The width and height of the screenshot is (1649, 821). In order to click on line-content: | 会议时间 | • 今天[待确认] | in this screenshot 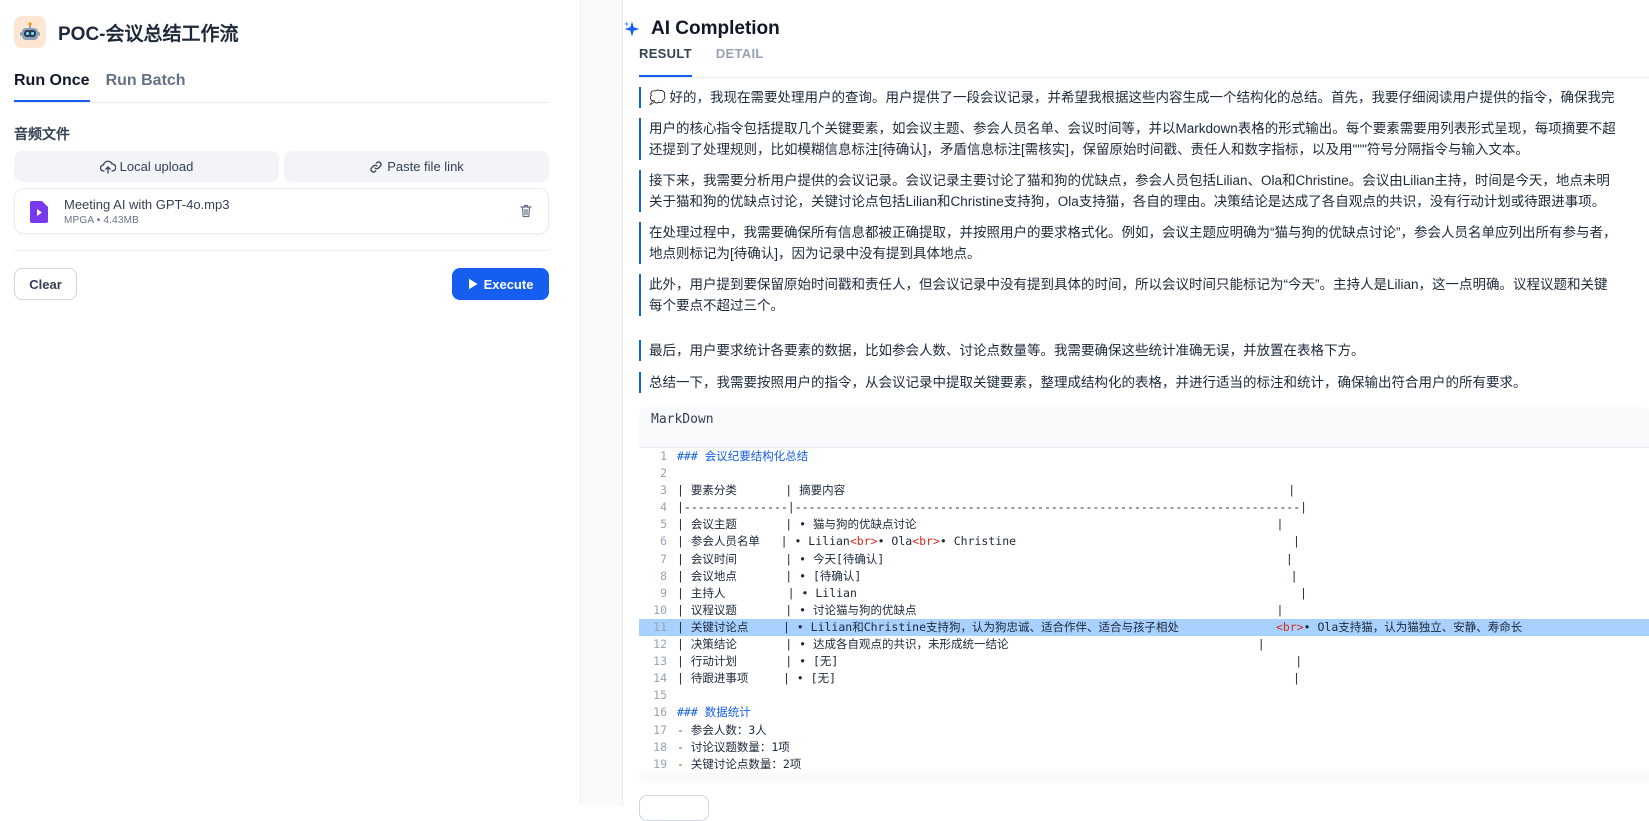, I will do `click(985, 558)`.